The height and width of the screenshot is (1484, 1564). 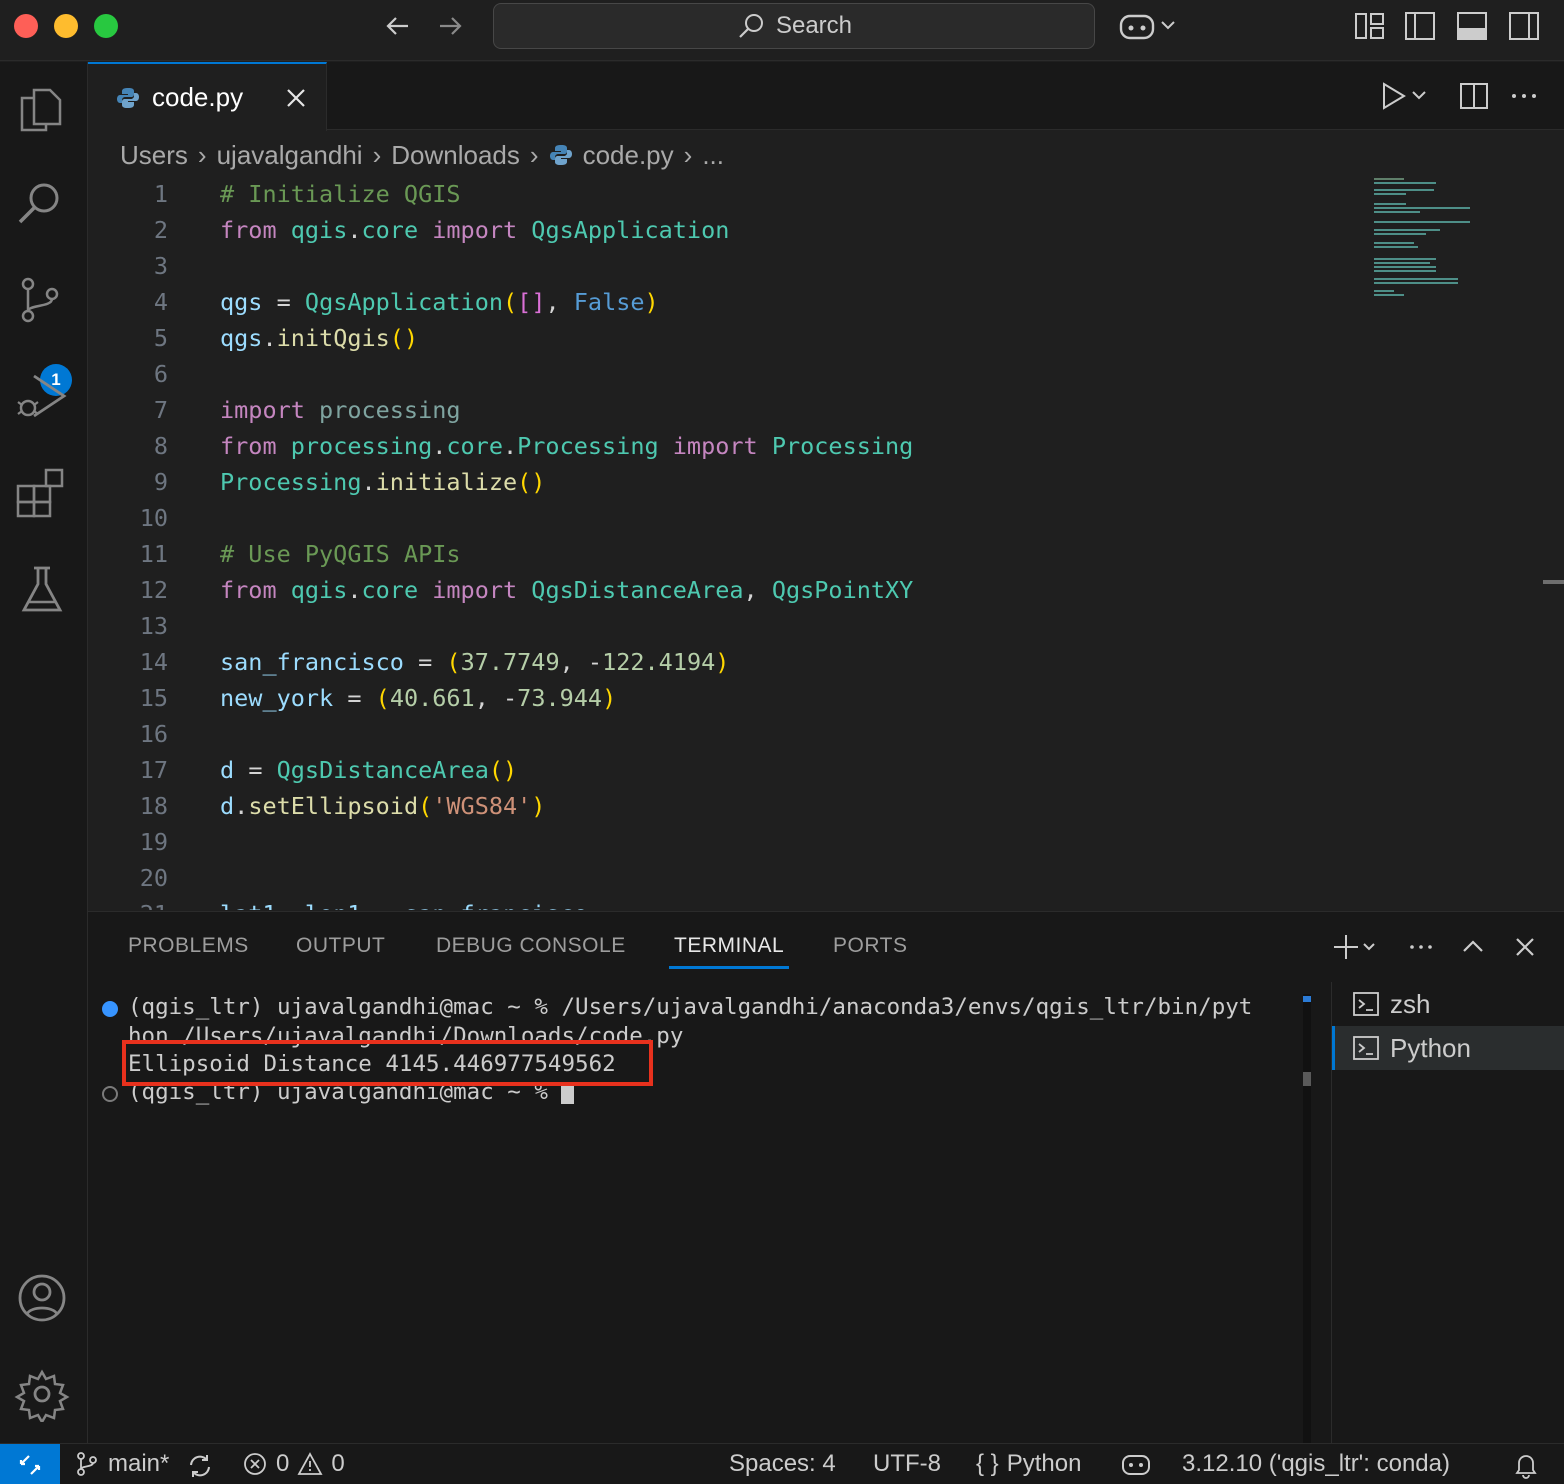 I want to click on run-python-file-icon, so click(x=1405, y=96).